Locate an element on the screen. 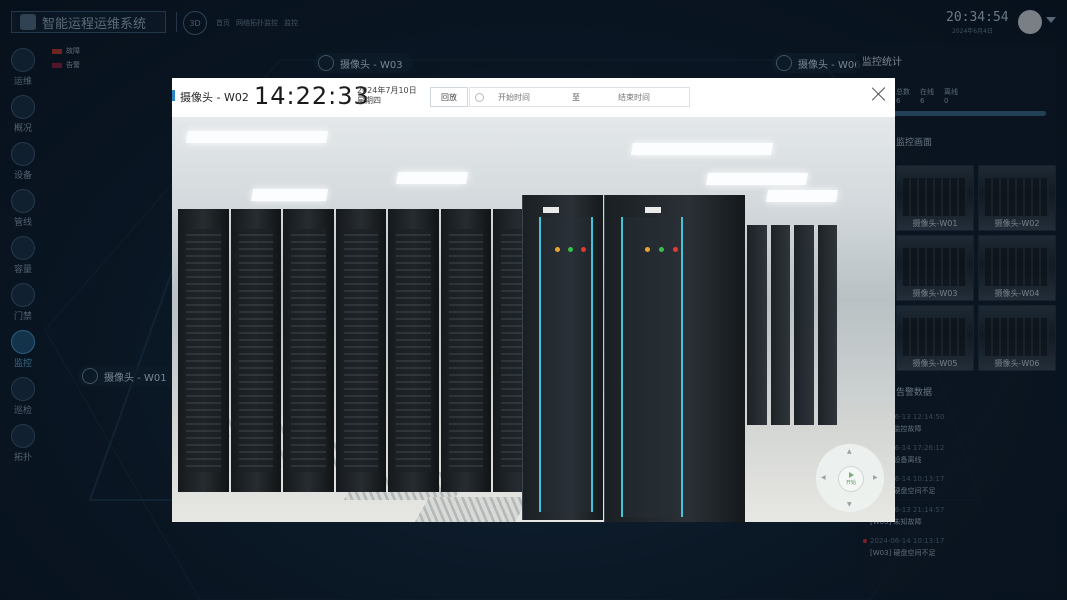 The image size is (1067, 600). arrow-down-icon: ▼ is located at coordinates (849, 504).